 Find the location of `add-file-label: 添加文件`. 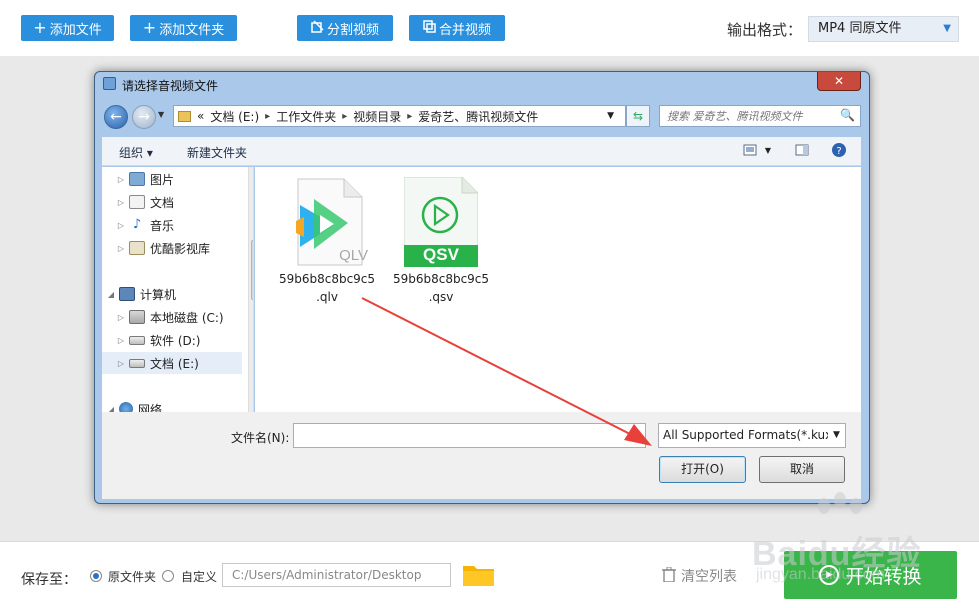

add-file-label: 添加文件 is located at coordinates (75, 30).